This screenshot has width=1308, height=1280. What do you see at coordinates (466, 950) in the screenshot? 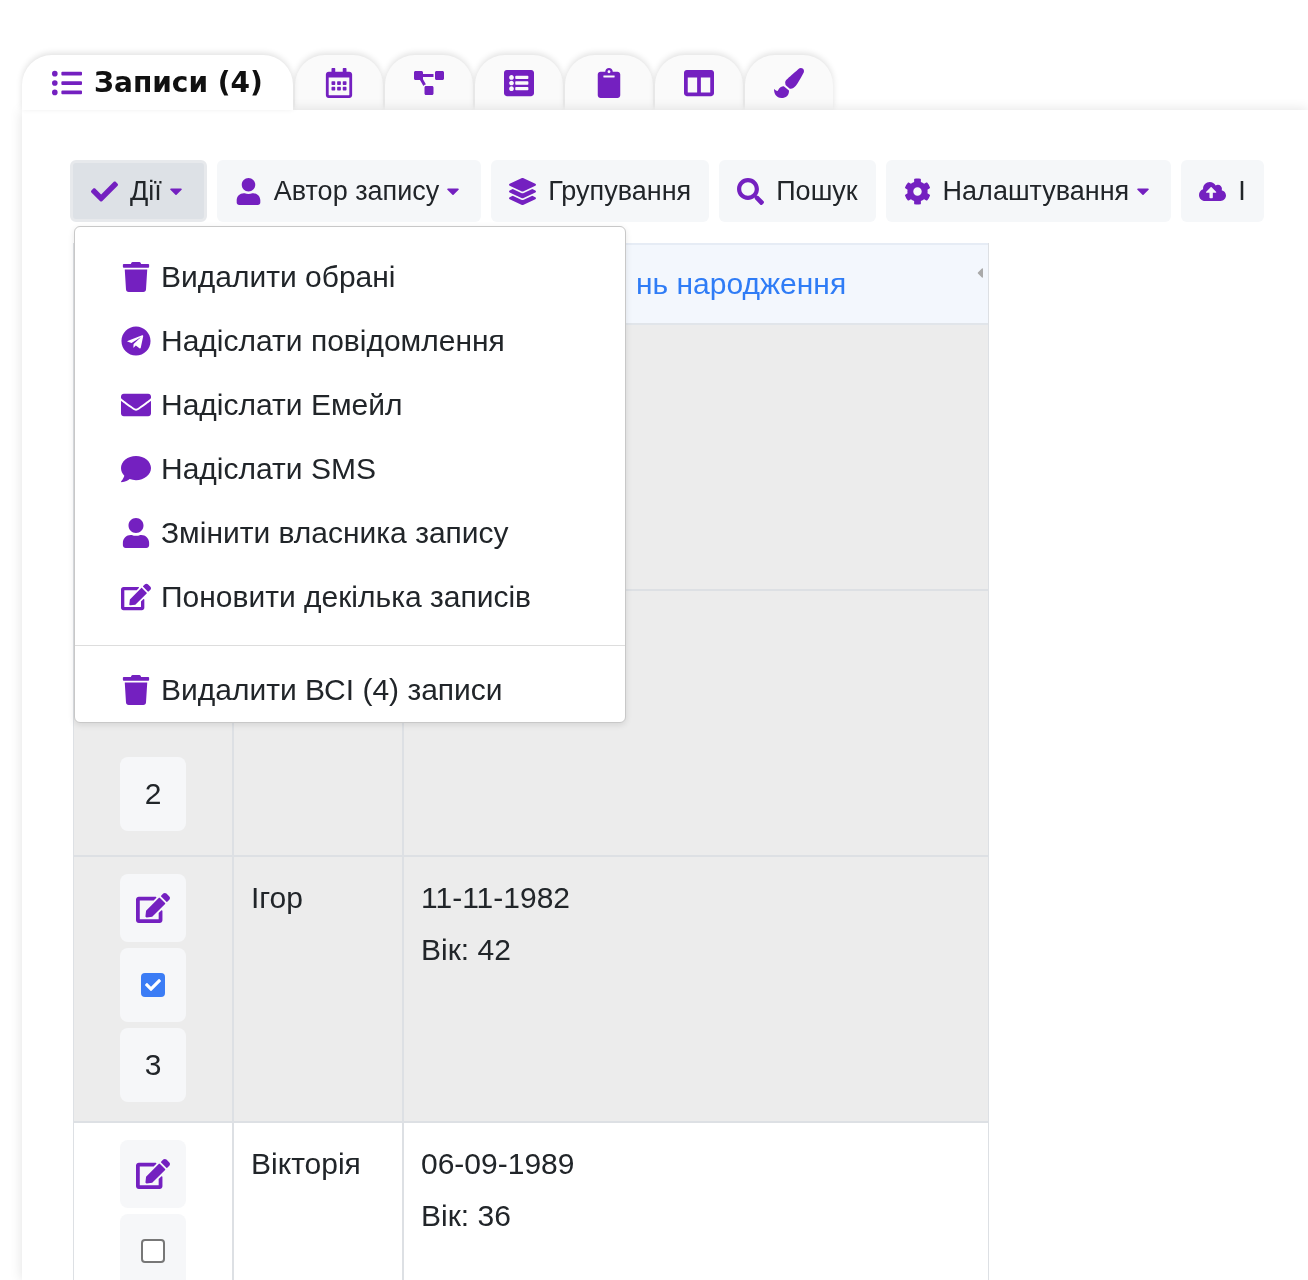
I see `table-cell-text: Вік: 42` at bounding box center [466, 950].